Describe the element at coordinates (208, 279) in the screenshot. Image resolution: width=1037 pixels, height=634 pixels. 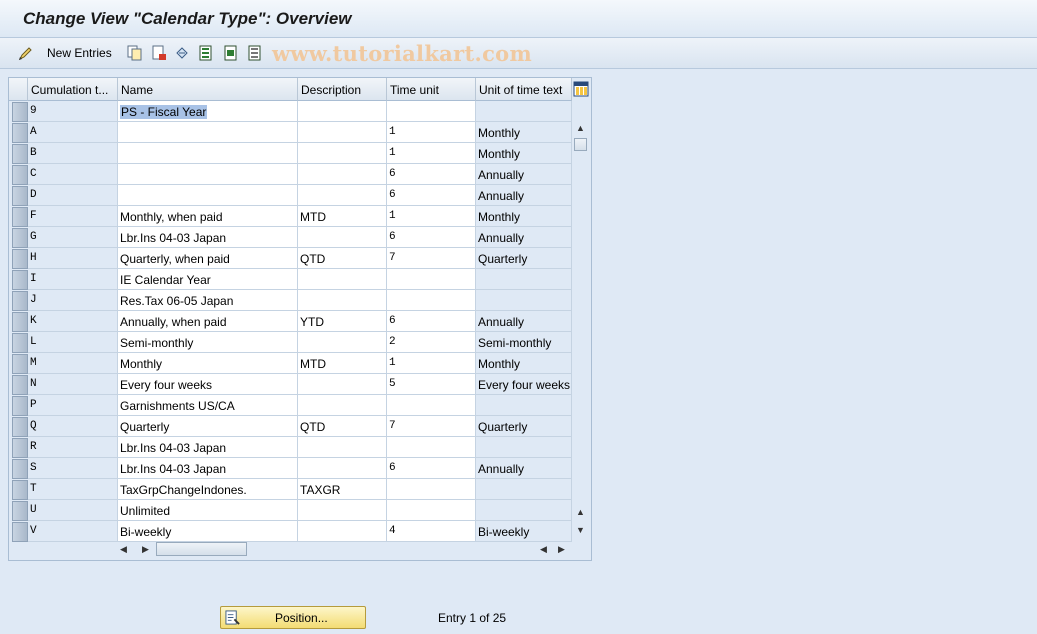
I see `name-cell: IE Calendar Year` at that location.